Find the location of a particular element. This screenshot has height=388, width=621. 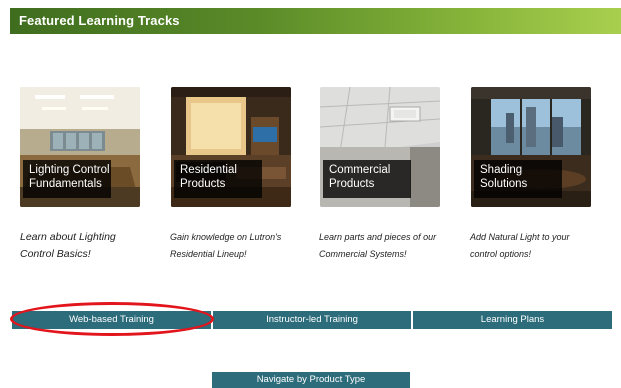

track-caption: Lighting Control Fundamentals is located at coordinates (67, 179).